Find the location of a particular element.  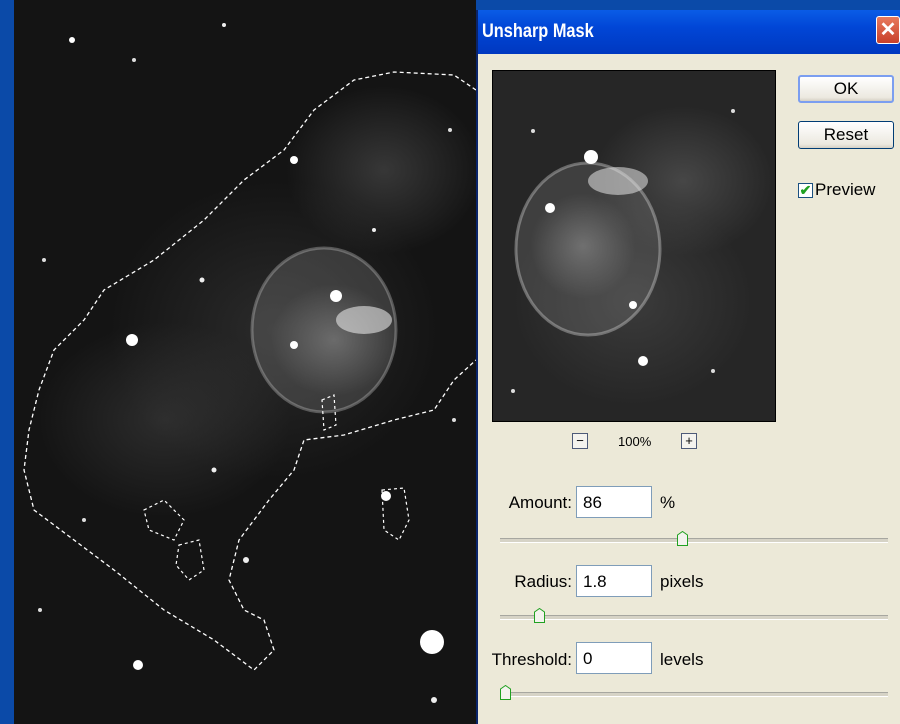

radius-label: Radius: is located at coordinates (543, 581).